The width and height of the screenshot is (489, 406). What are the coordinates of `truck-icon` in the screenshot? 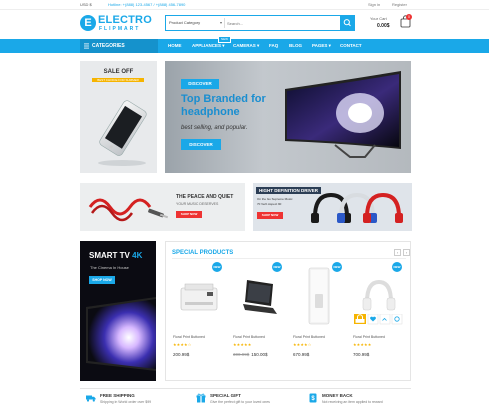 It's located at (91, 398).